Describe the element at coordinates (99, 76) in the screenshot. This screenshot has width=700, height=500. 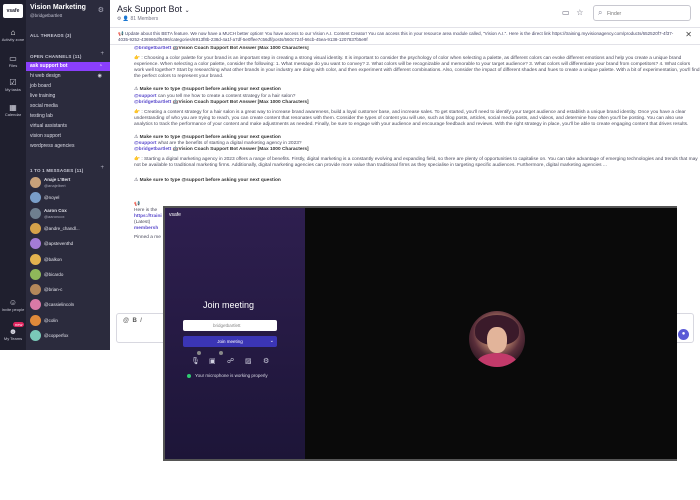
I see `notification-icon: ◉` at that location.